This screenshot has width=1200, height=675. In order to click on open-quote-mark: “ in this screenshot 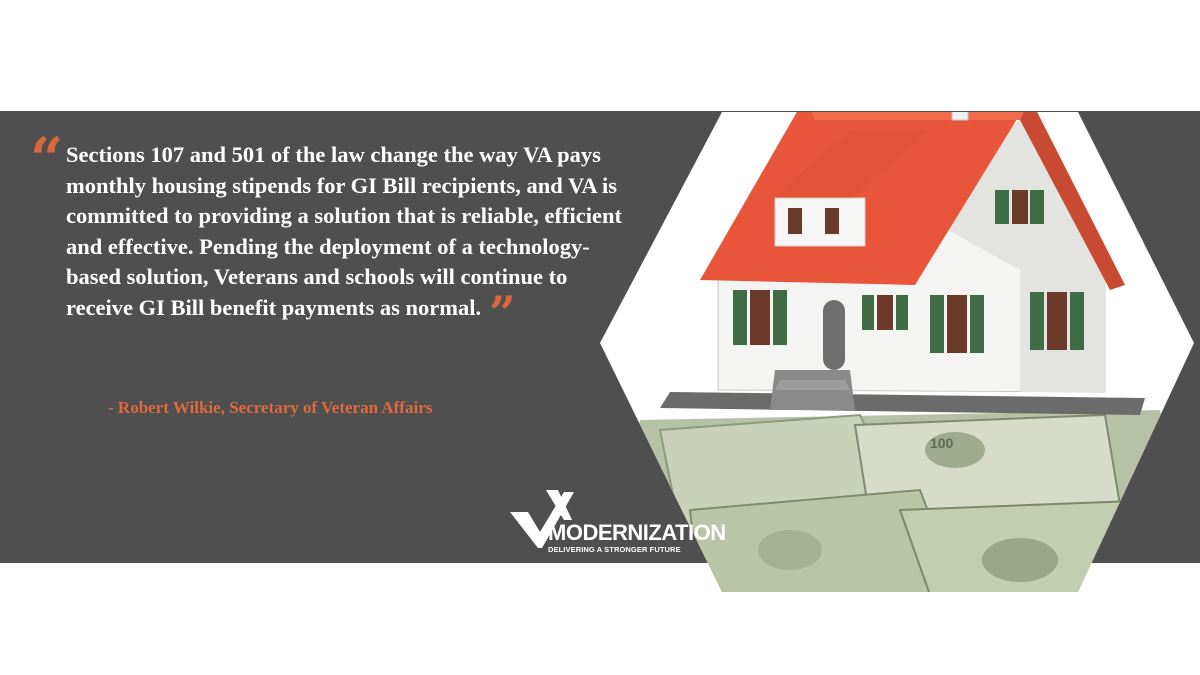, I will do `click(47, 159)`.